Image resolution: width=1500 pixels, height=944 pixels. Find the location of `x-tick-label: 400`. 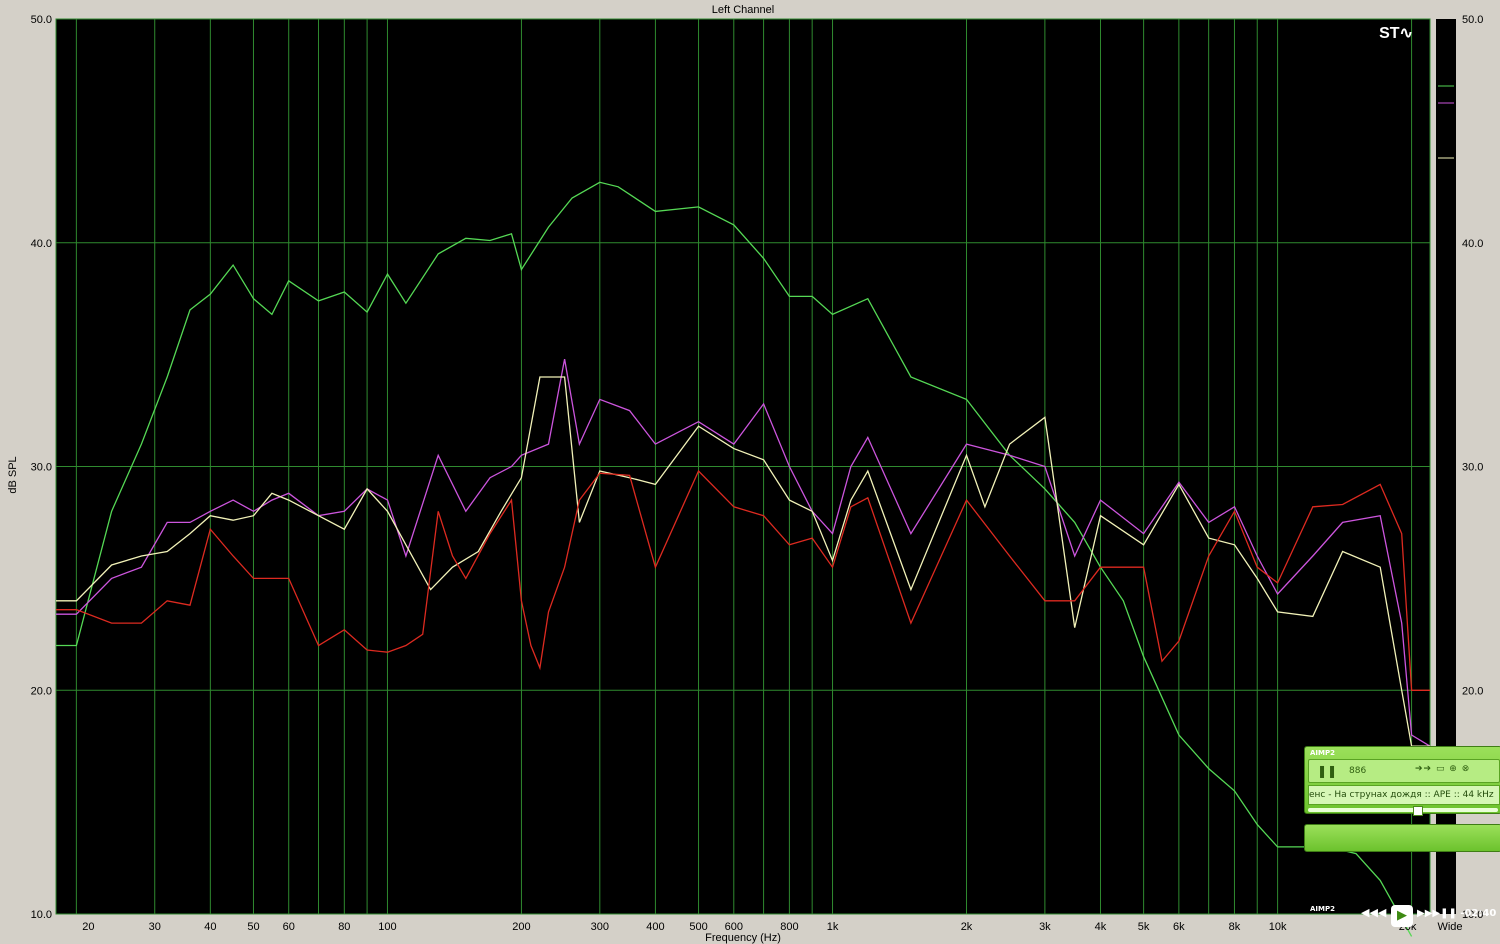

x-tick-label: 400 is located at coordinates (655, 927).